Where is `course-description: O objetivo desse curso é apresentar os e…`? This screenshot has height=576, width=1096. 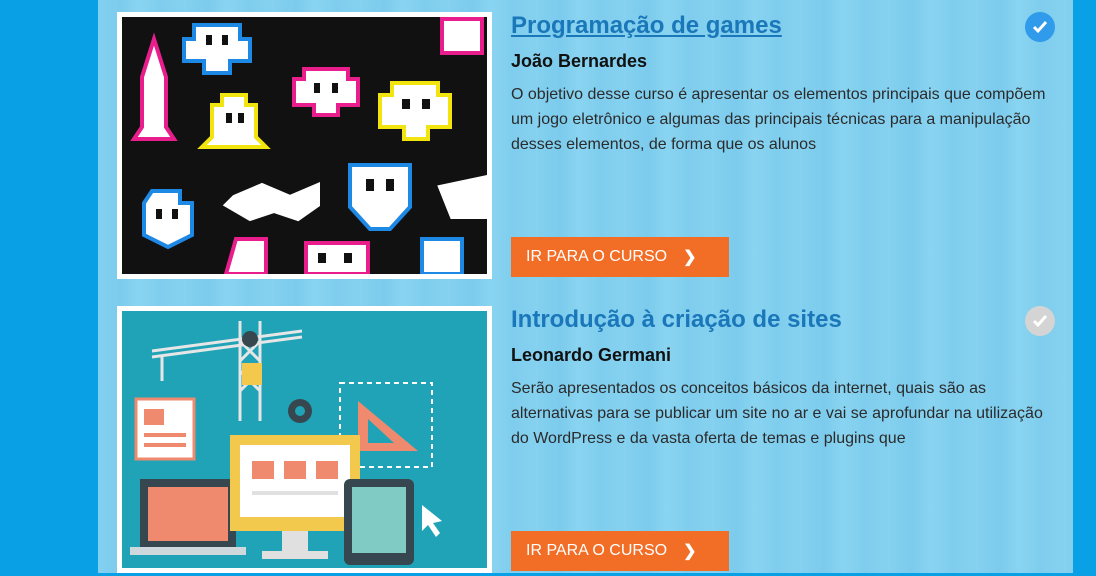 course-description: O objetivo desse curso é apresentar os e… is located at coordinates (778, 119).